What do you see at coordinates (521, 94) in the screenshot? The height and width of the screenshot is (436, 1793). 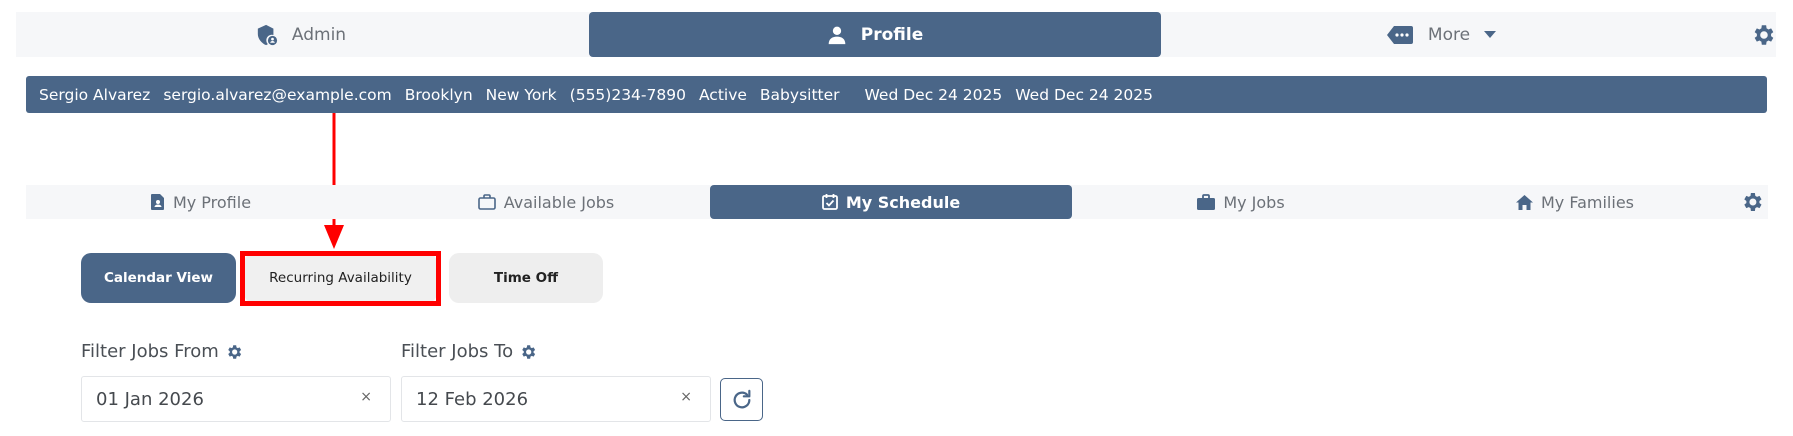 I see `user-state: New York` at bounding box center [521, 94].